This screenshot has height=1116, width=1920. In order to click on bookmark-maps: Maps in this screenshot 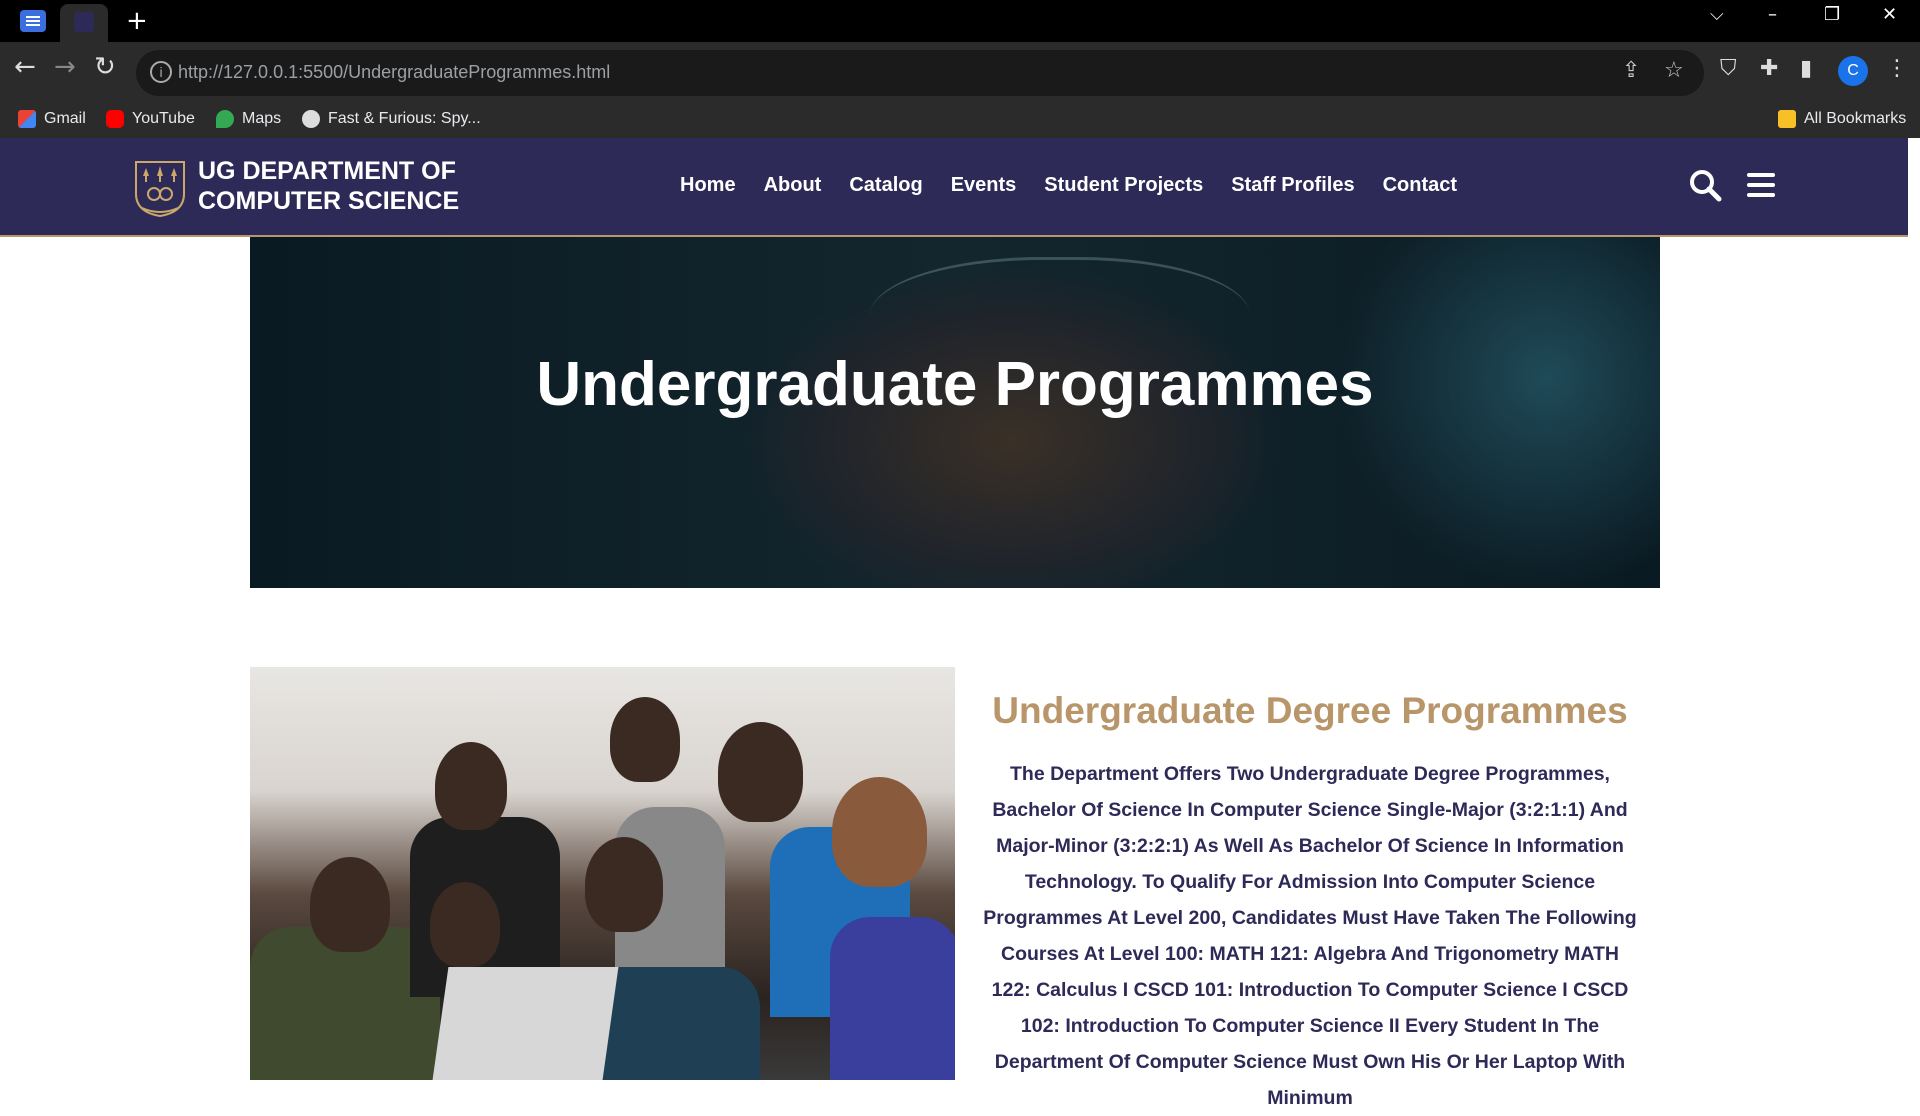, I will do `click(248, 119)`.